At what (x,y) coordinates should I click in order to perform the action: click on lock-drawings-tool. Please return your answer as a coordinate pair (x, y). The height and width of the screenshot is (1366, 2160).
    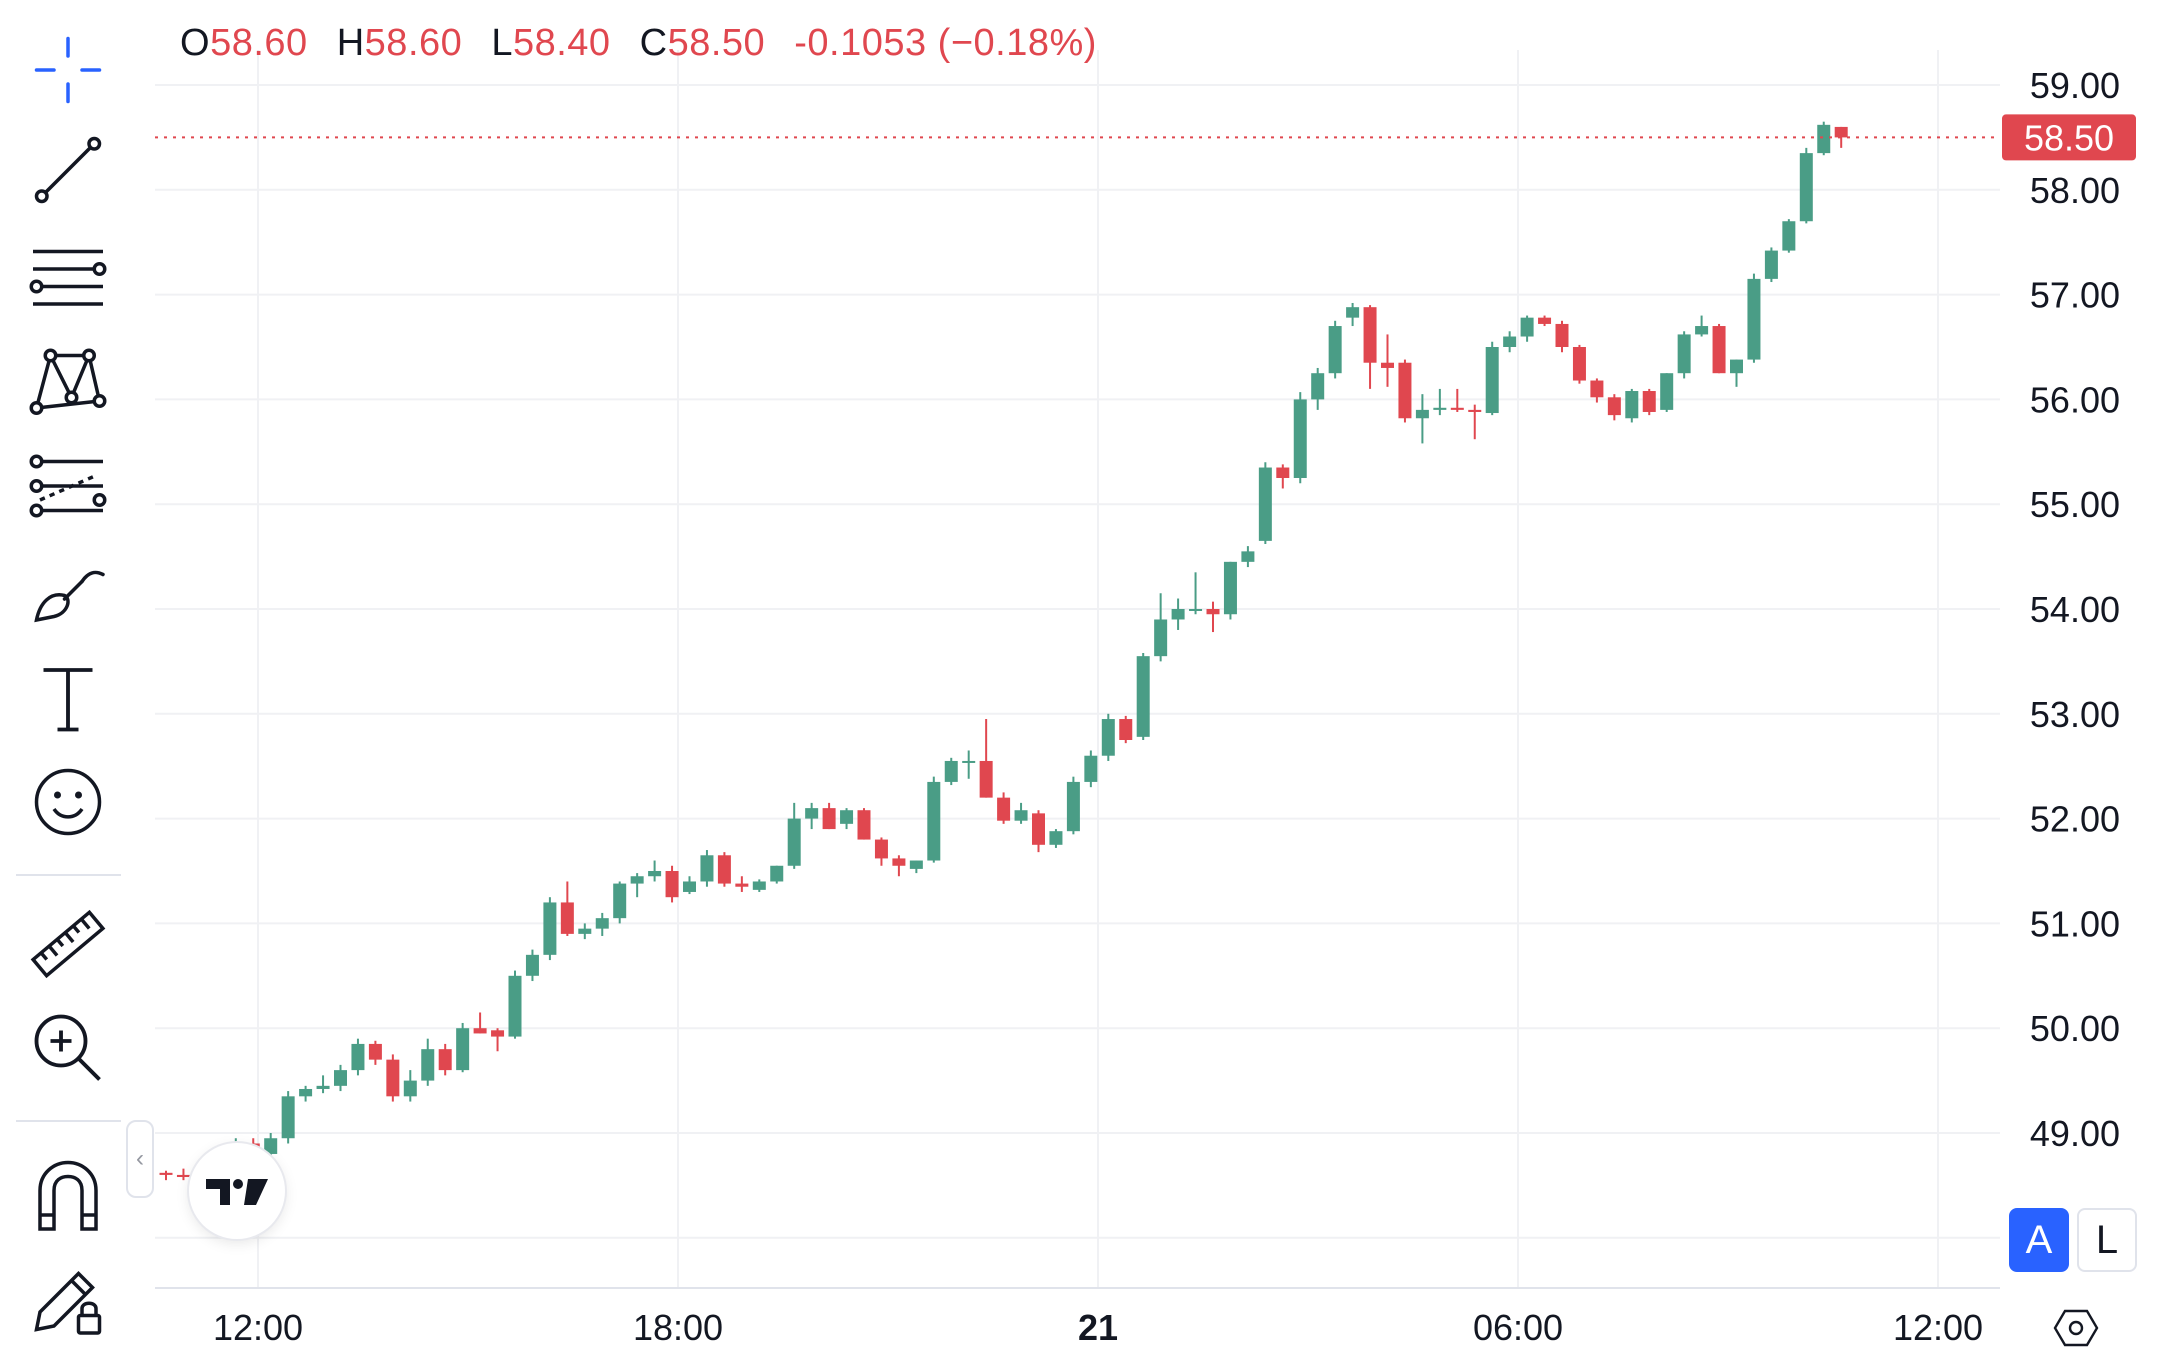
    Looking at the image, I should click on (68, 1298).